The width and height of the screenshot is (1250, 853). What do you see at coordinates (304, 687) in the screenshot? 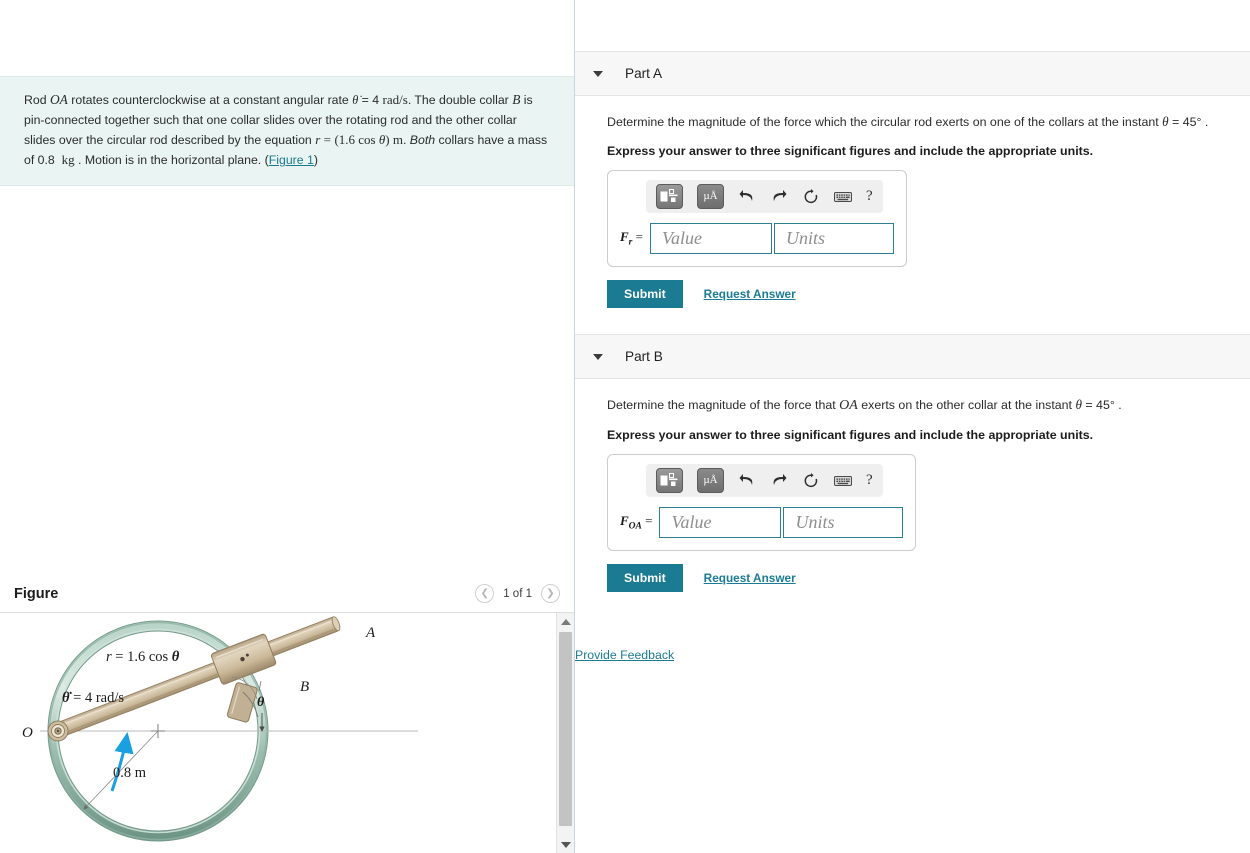
I see `figure-label-b: B` at bounding box center [304, 687].